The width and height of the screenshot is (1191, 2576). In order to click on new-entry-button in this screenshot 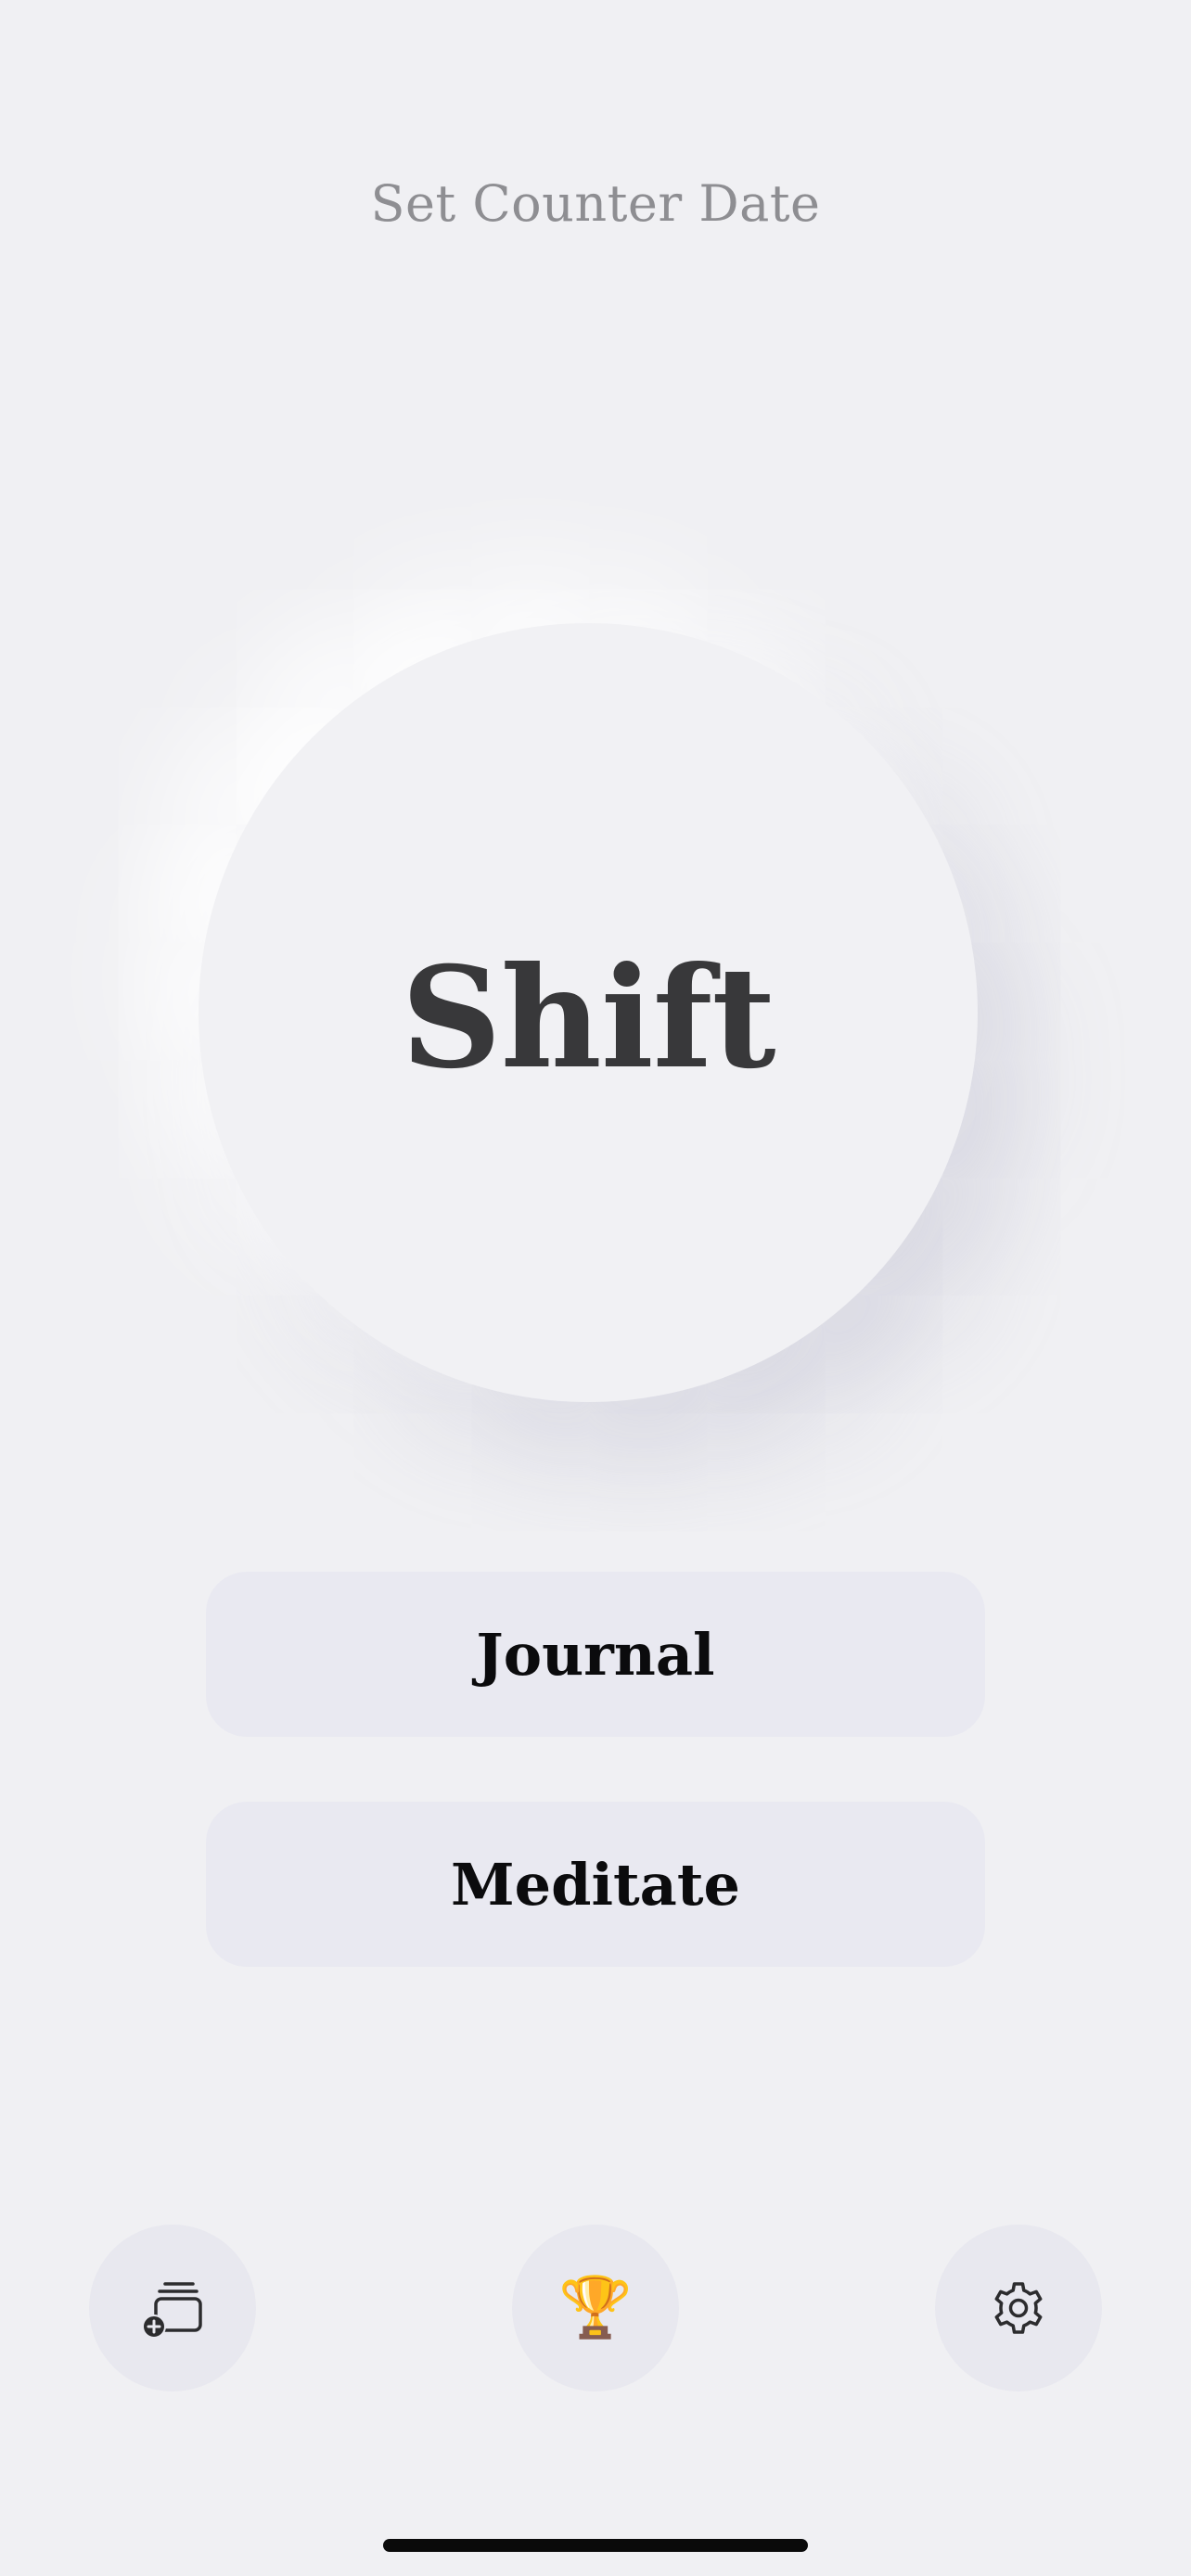, I will do `click(172, 2308)`.